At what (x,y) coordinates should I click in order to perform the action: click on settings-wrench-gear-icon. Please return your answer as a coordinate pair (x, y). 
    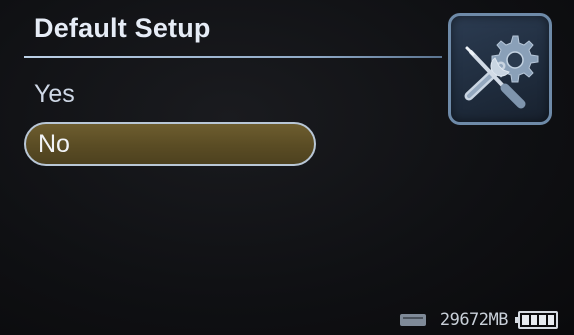
    Looking at the image, I should click on (501, 72).